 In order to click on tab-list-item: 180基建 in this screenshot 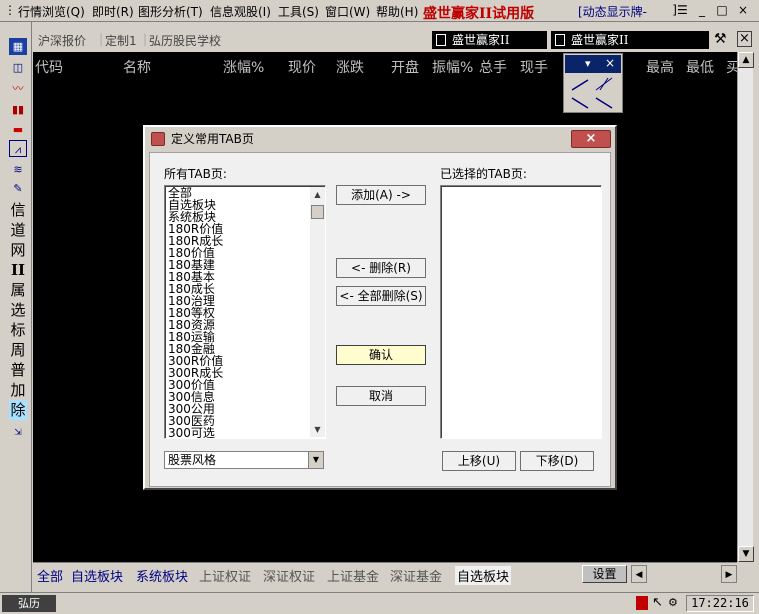, I will do `click(239, 265)`.